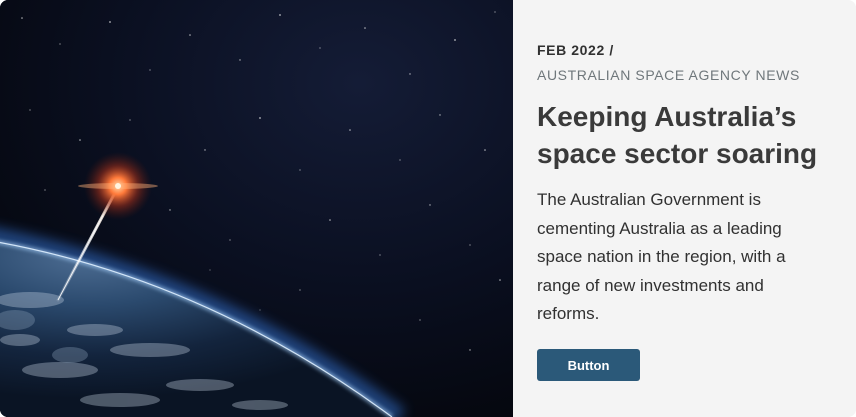  I want to click on article-source: AUSTRALIAN SPACE AGENCY NEWS, so click(668, 75).